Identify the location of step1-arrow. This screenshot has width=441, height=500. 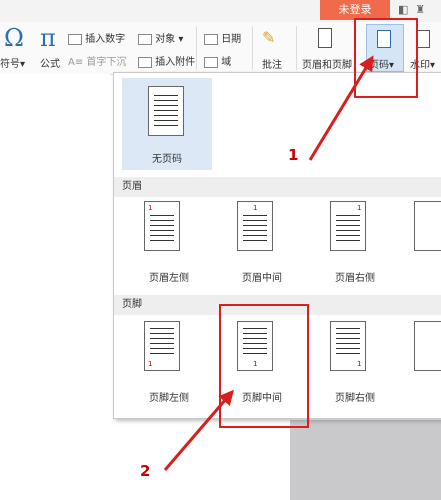
(341, 108).